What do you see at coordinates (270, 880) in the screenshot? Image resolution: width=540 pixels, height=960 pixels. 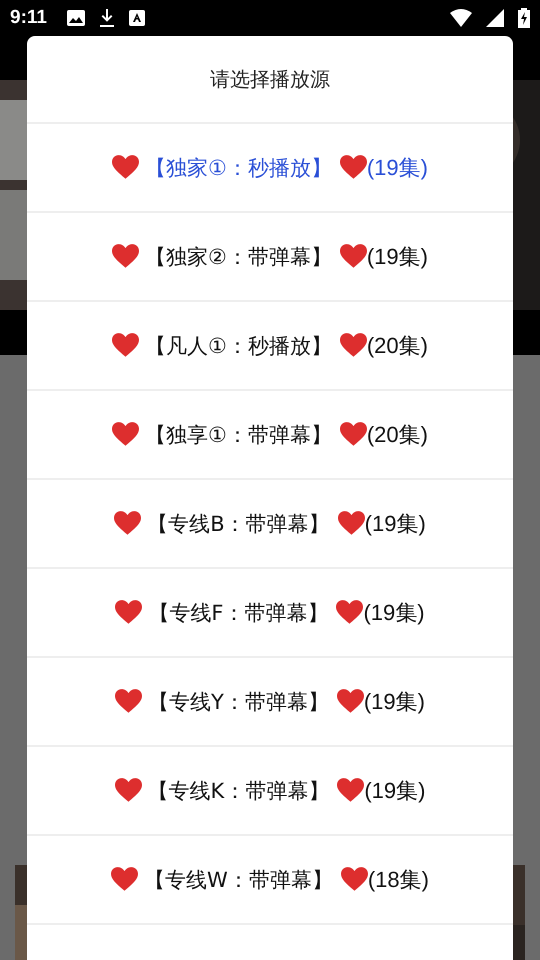 I see `source-option: 【专线W：带弹幕】 (18集)` at bounding box center [270, 880].